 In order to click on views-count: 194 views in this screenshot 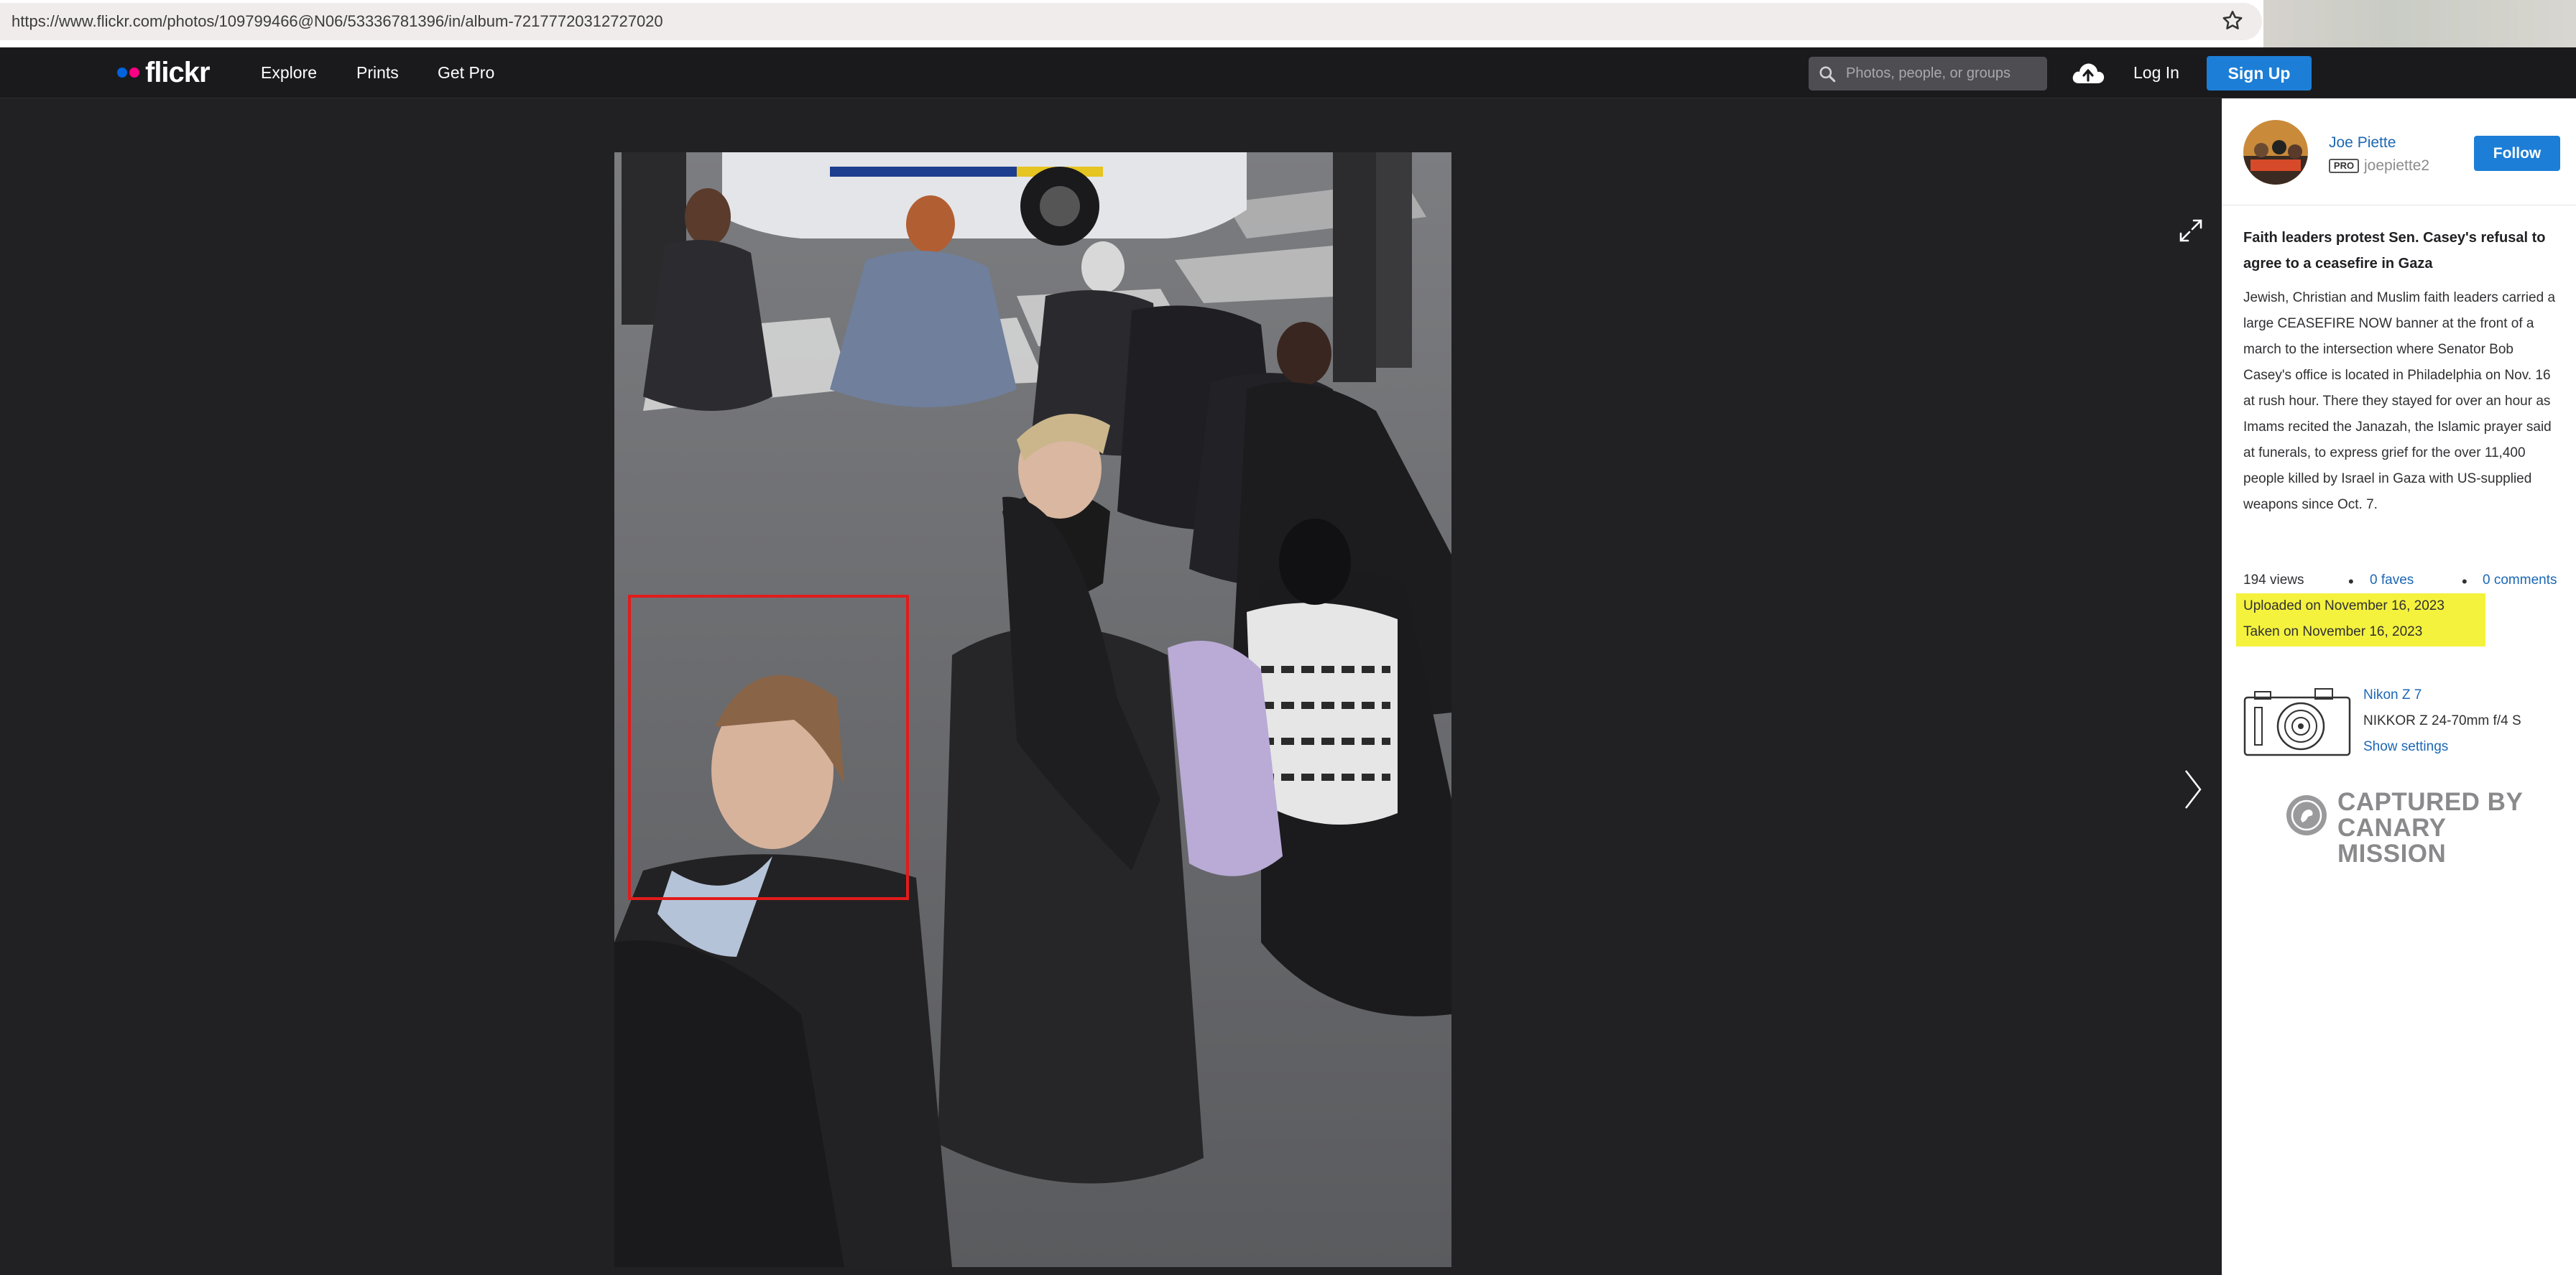, I will do `click(2274, 580)`.